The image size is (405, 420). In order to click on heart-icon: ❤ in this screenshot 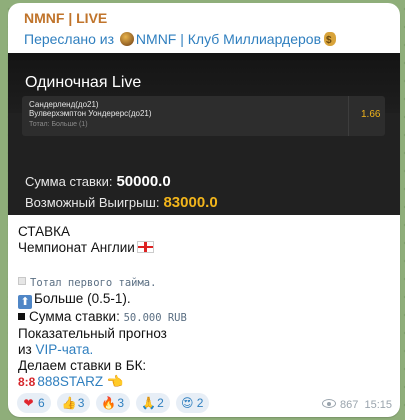, I will do `click(28, 403)`.